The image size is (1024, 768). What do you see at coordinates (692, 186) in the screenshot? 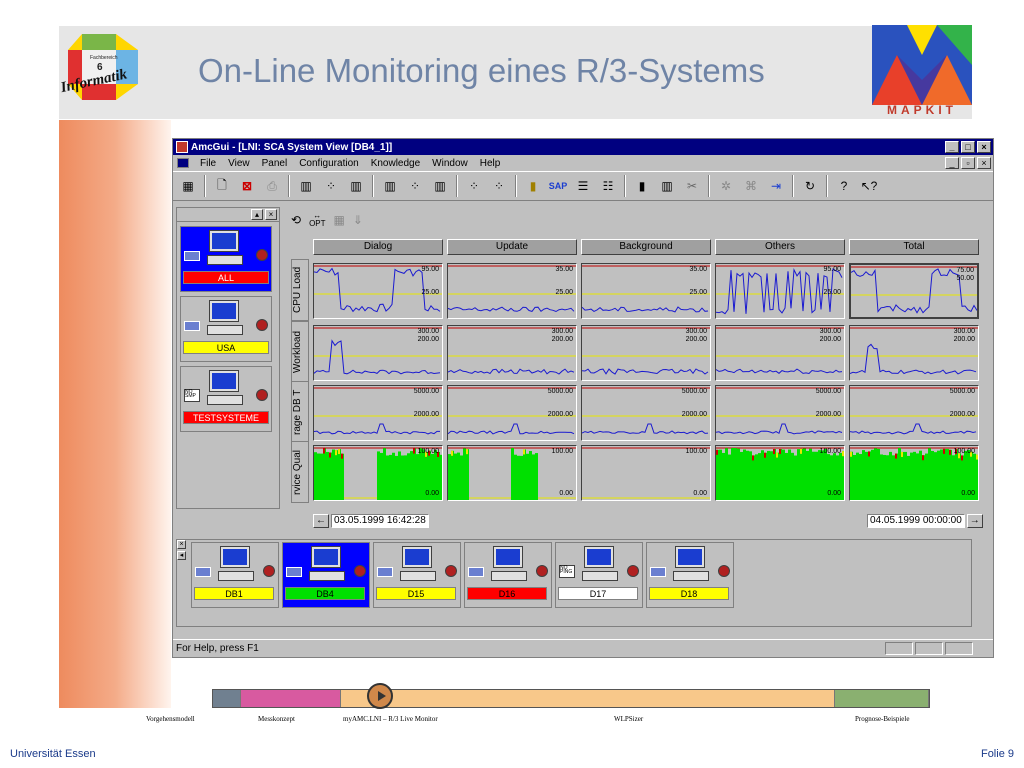
I see `tools-icon: ✂` at bounding box center [692, 186].